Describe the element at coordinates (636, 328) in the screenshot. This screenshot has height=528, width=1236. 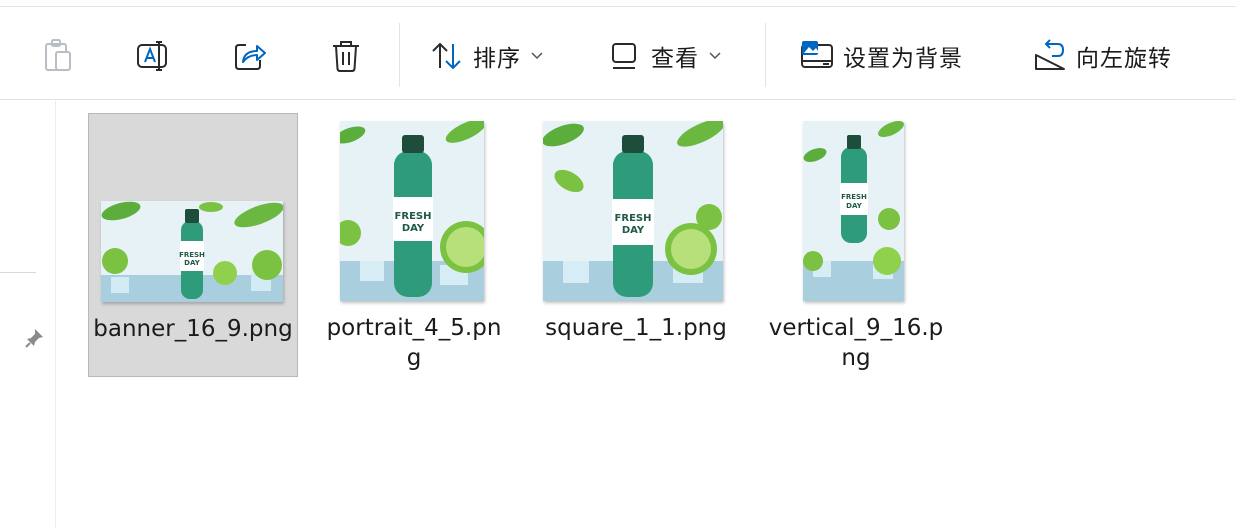
I see `file-name: square_1_1.png` at that location.